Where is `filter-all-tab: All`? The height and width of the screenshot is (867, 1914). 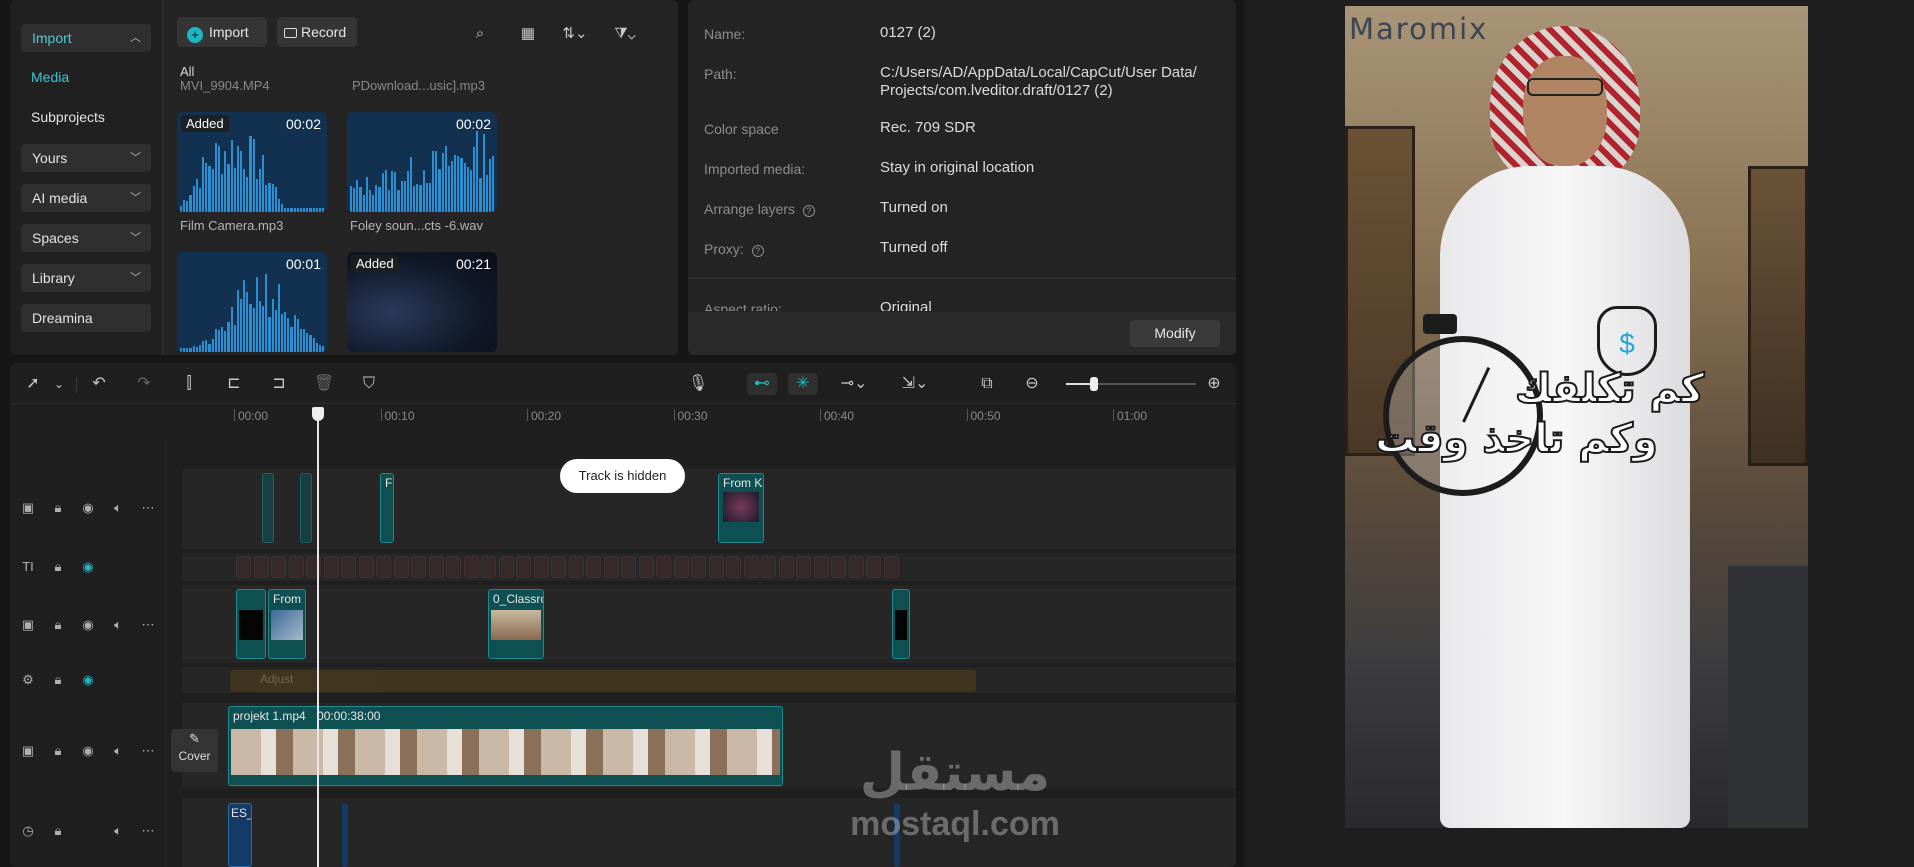 filter-all-tab: All is located at coordinates (187, 71).